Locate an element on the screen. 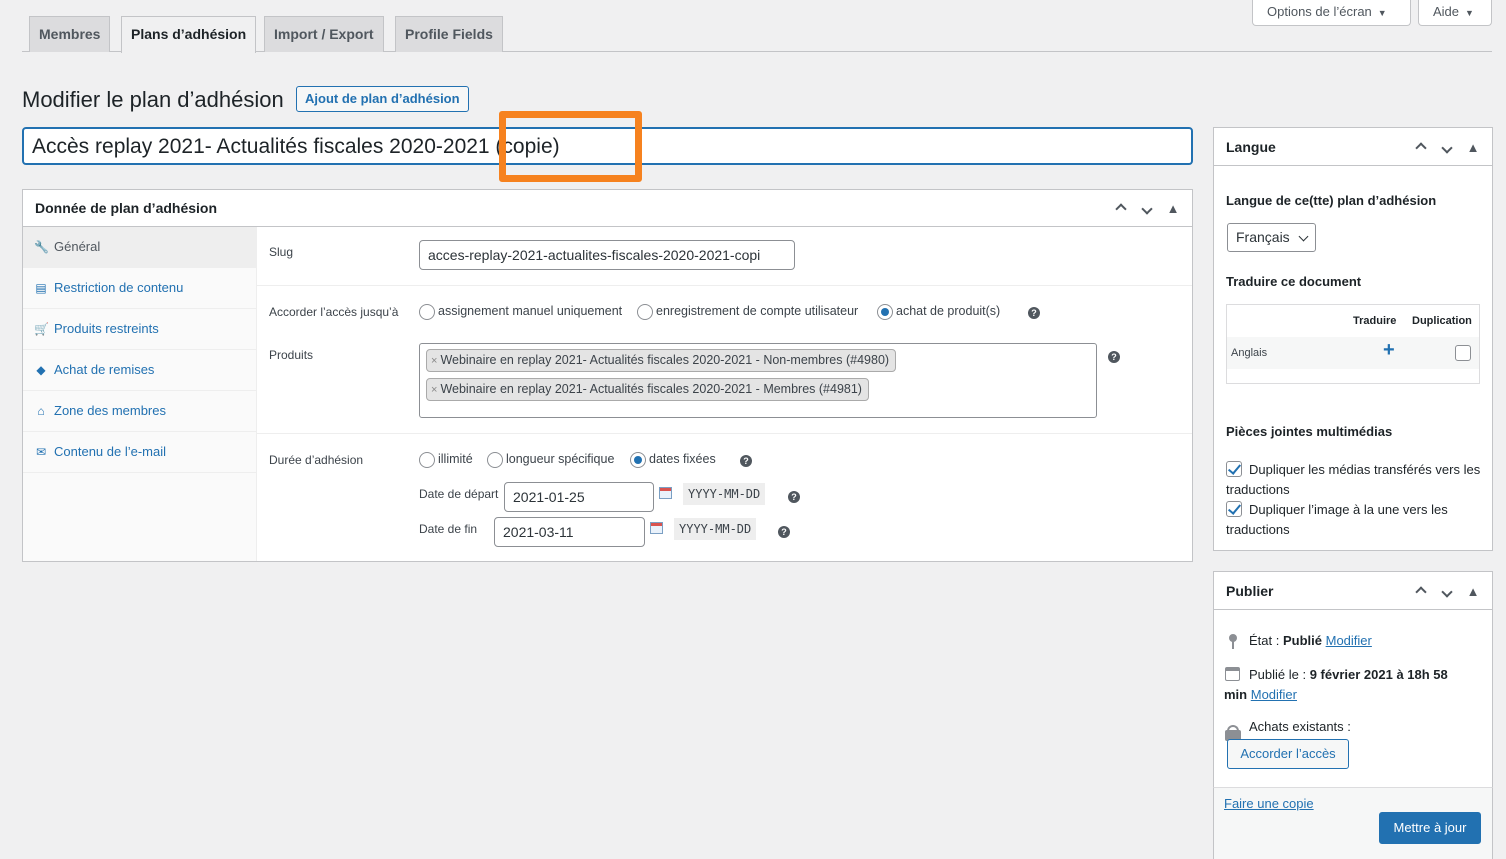  edit-status-link: Modifier is located at coordinates (1349, 640).